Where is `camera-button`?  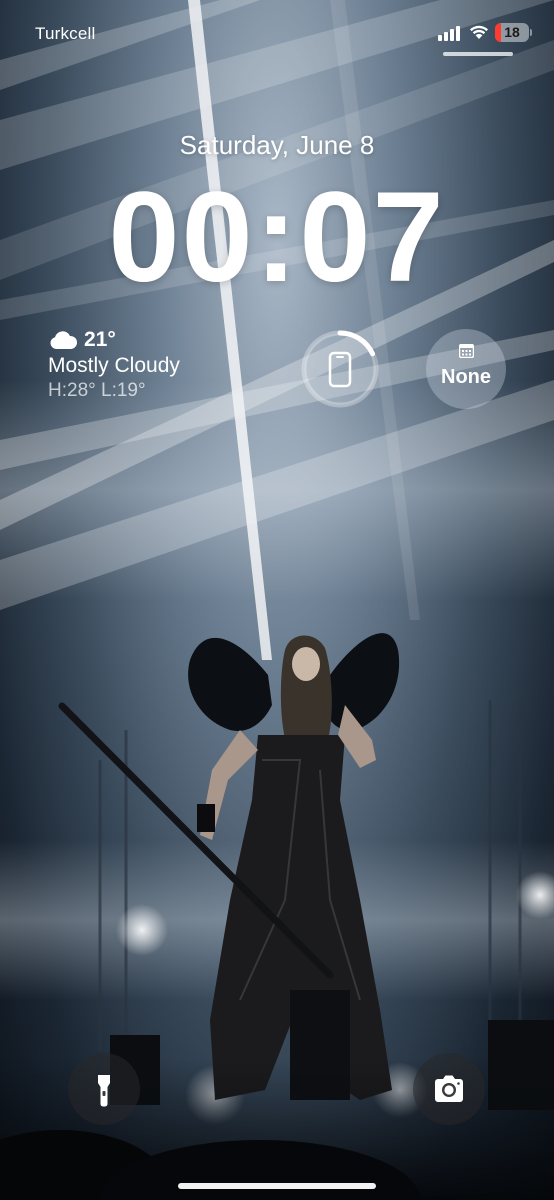
camera-button is located at coordinates (449, 1089).